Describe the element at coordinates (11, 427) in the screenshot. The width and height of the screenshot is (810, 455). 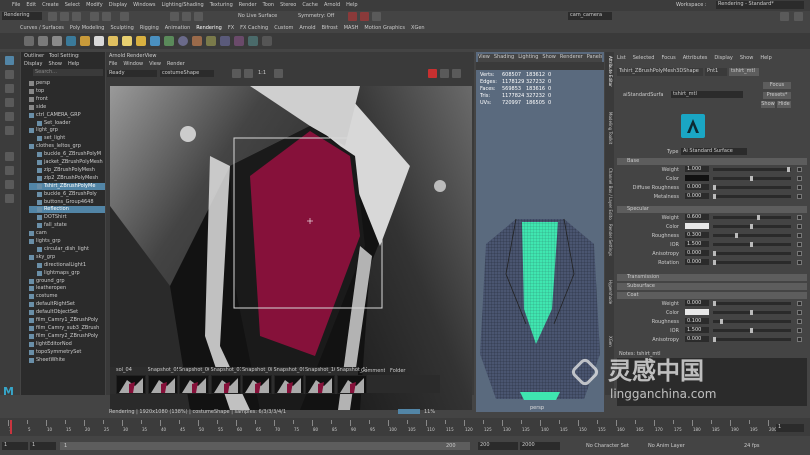
I see `current-frame-marker` at that location.